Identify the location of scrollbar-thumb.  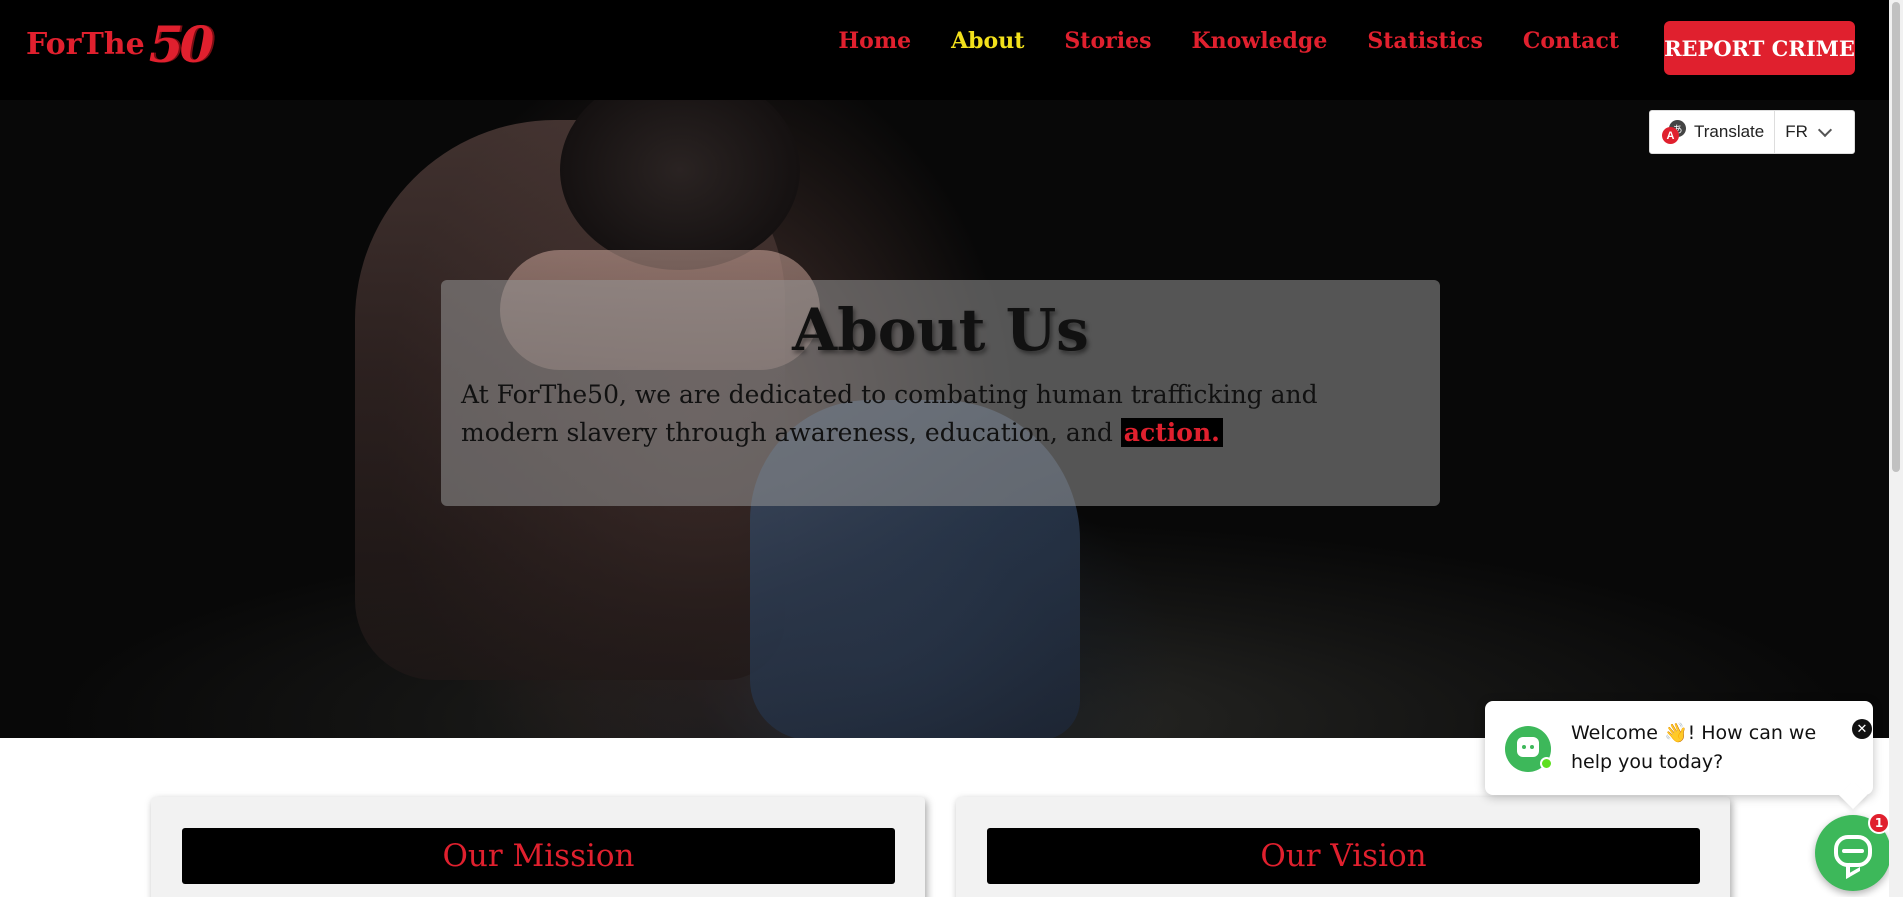
(1896, 237).